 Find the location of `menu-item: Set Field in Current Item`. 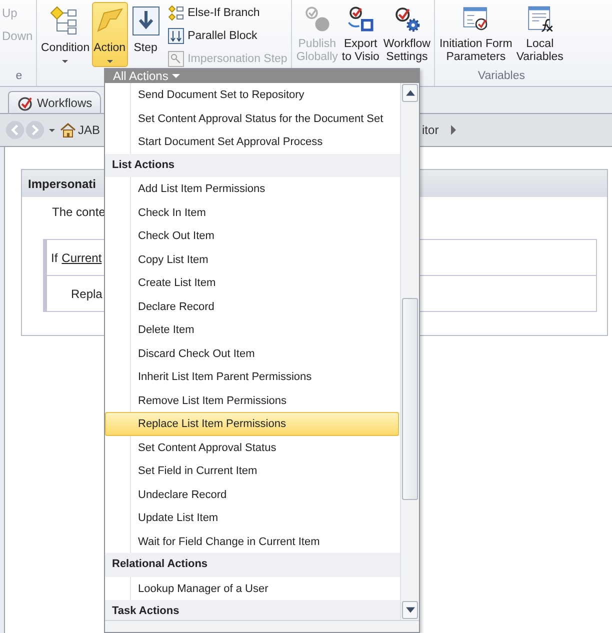

menu-item: Set Field in Current Item is located at coordinates (252, 470).